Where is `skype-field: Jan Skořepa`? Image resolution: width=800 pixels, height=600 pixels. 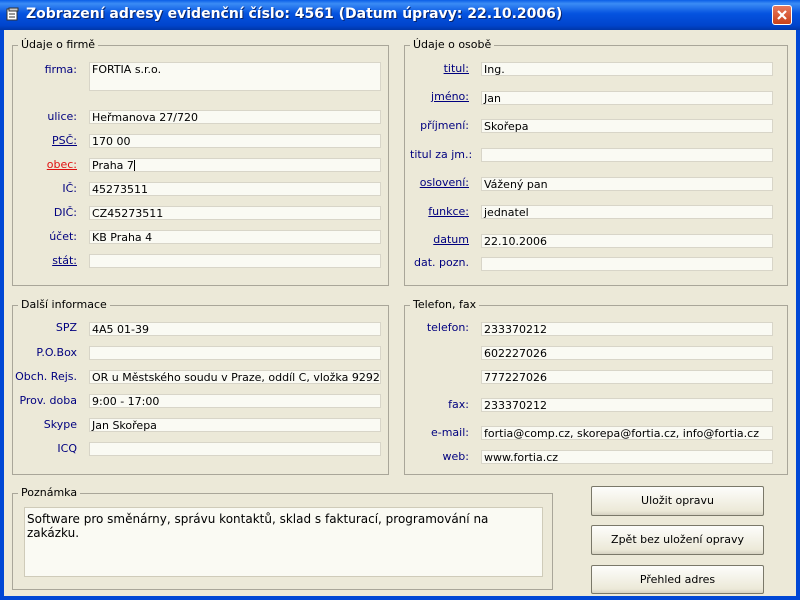
skype-field: Jan Skořepa is located at coordinates (235, 425).